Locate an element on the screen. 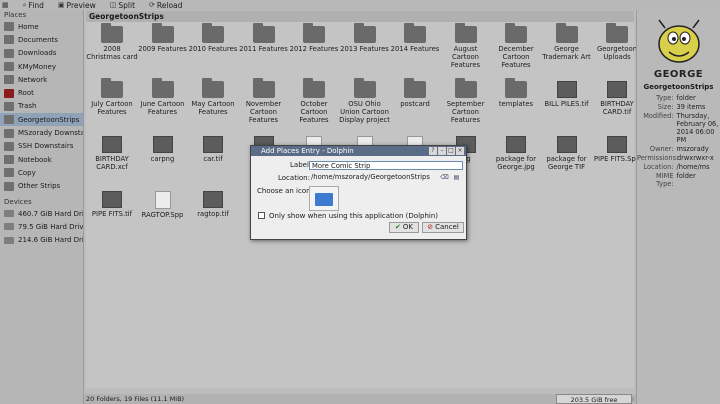 This screenshot has height=404, width=720. folder-item: November Cartoon Features is located at coordinates (264, 101).